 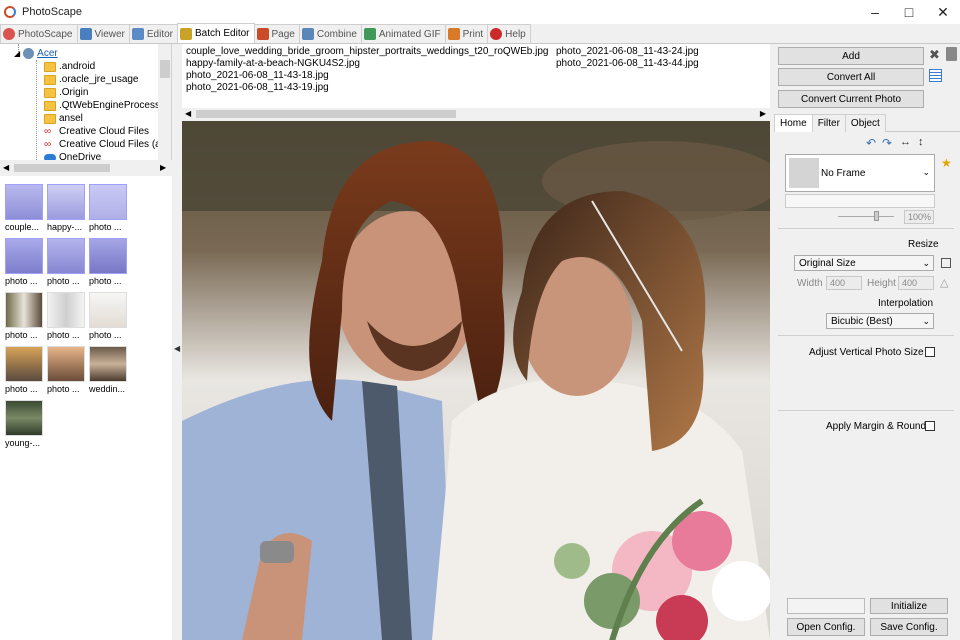 What do you see at coordinates (951, 54) in the screenshot?
I see `trash-icon` at bounding box center [951, 54].